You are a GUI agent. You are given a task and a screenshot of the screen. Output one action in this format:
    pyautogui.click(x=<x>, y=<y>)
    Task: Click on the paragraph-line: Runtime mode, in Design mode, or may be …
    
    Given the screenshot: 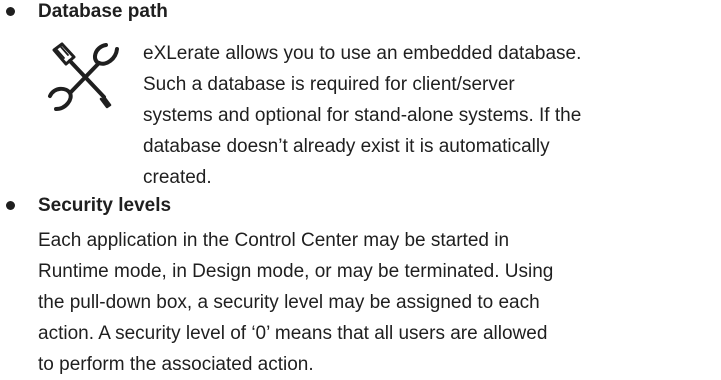 What is the action you would take?
    pyautogui.click(x=296, y=271)
    